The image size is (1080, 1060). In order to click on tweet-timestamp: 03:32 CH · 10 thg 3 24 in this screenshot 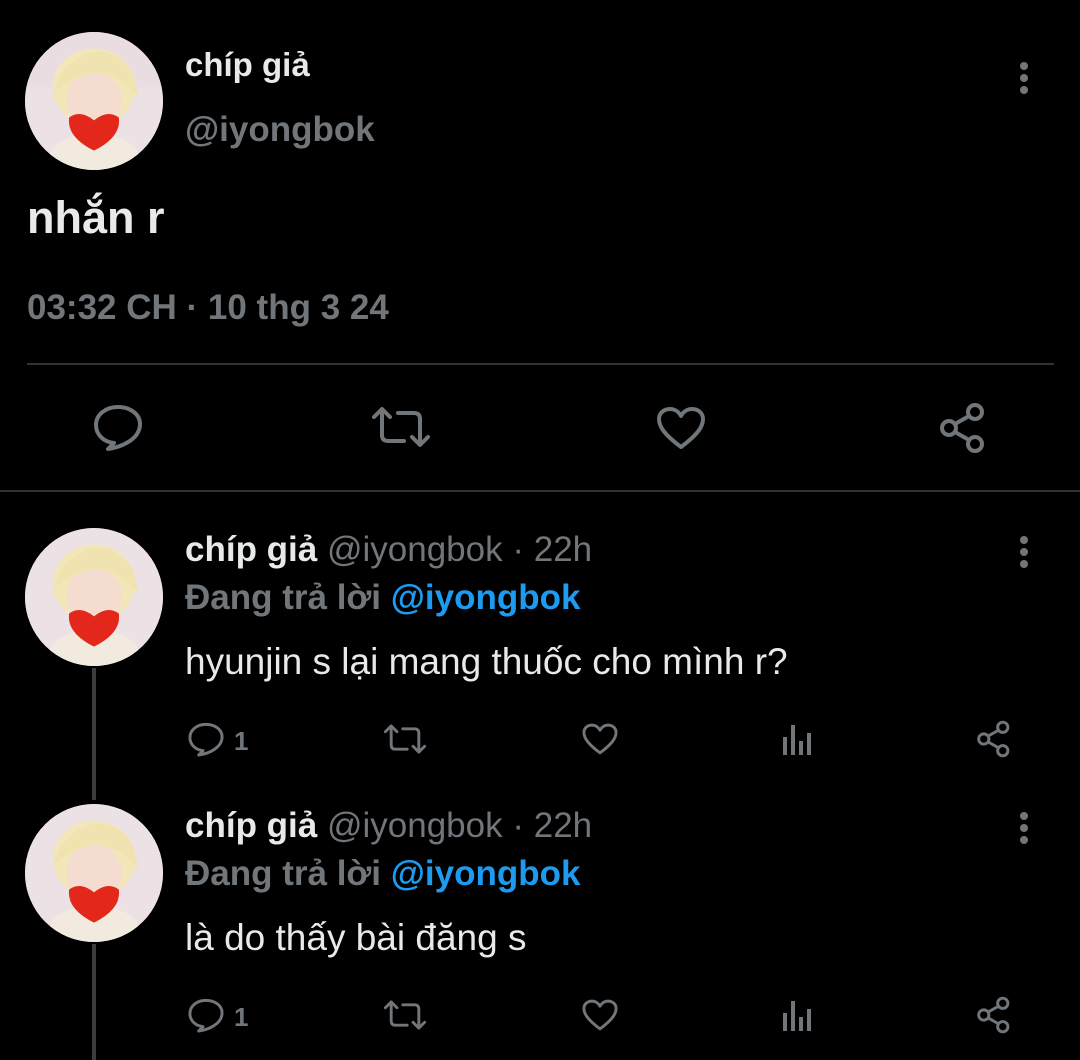, I will do `click(208, 308)`.